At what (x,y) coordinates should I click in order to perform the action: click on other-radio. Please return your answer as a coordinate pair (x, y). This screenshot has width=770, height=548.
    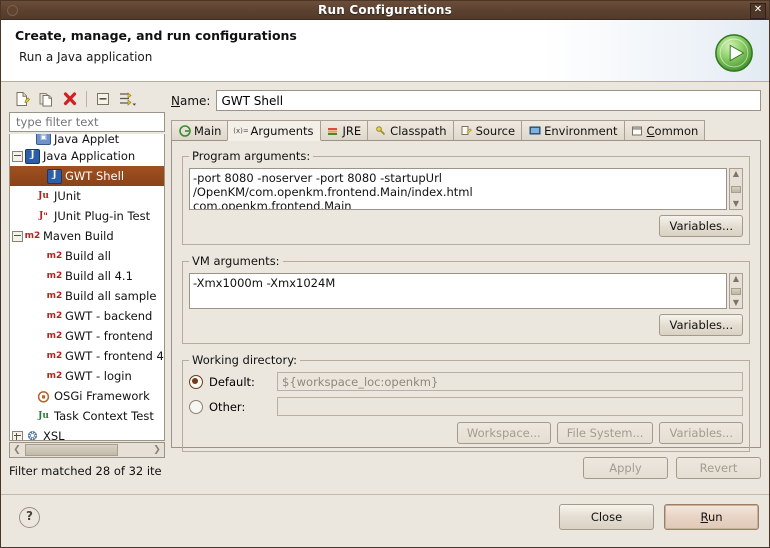
    Looking at the image, I should click on (196, 406).